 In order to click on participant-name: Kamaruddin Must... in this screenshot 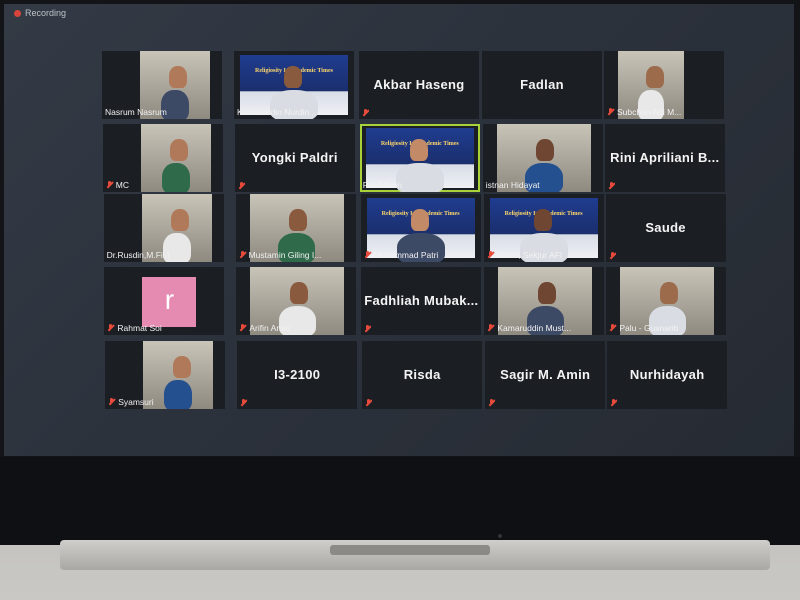, I will do `click(534, 328)`.